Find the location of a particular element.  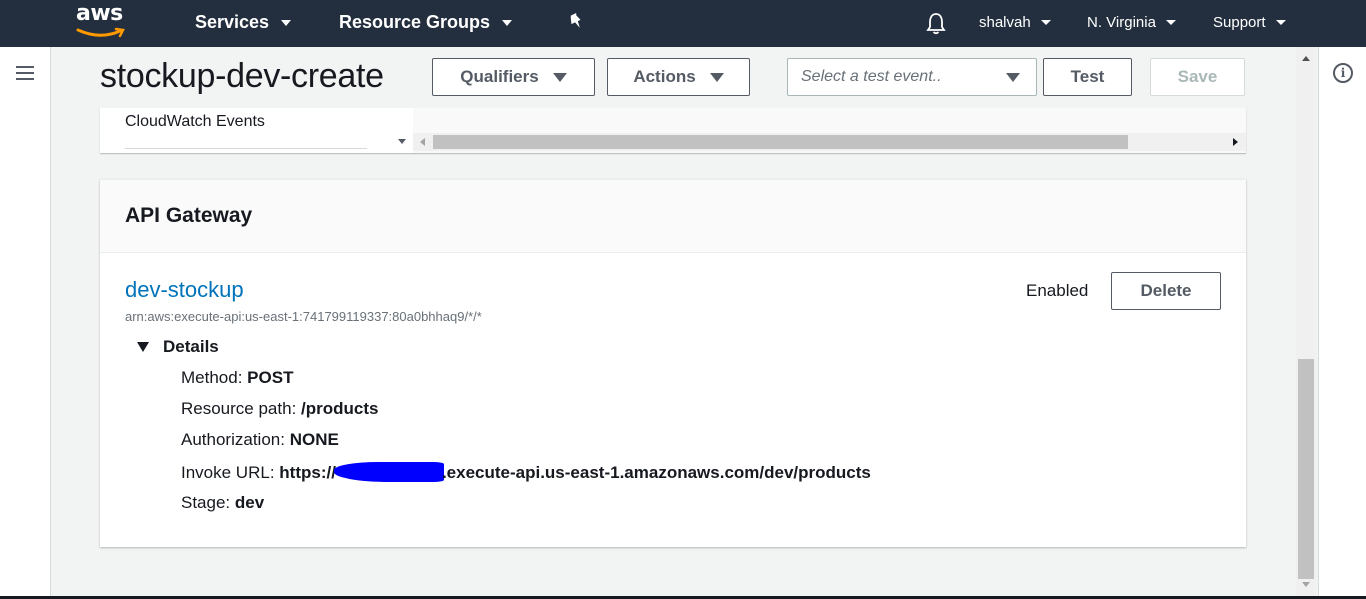

support-menu: Support is located at coordinates (1249, 22).